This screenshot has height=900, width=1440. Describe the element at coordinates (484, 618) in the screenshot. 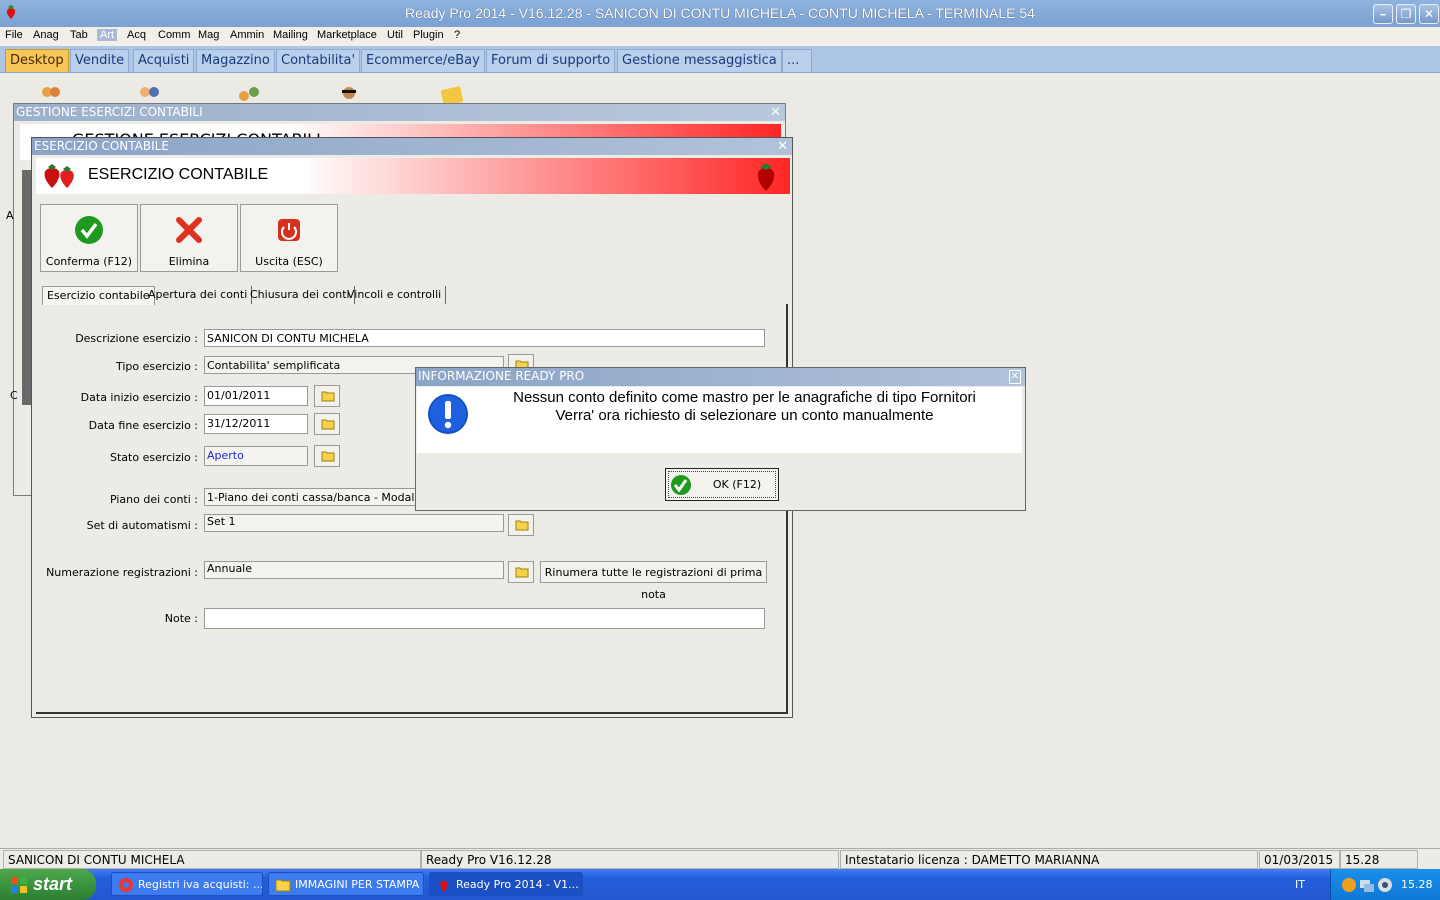

I see `note-input` at that location.